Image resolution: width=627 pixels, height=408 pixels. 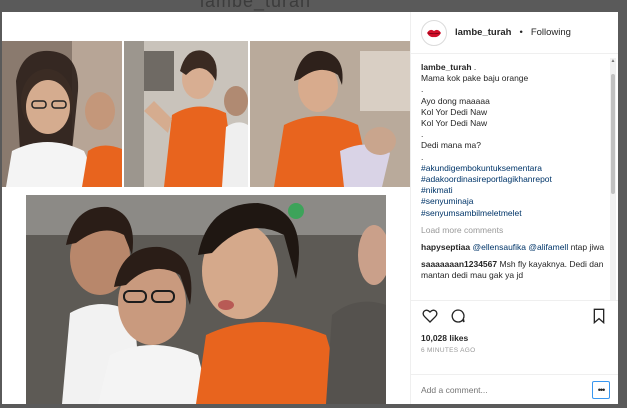 I want to click on avatar, so click(x=434, y=32).